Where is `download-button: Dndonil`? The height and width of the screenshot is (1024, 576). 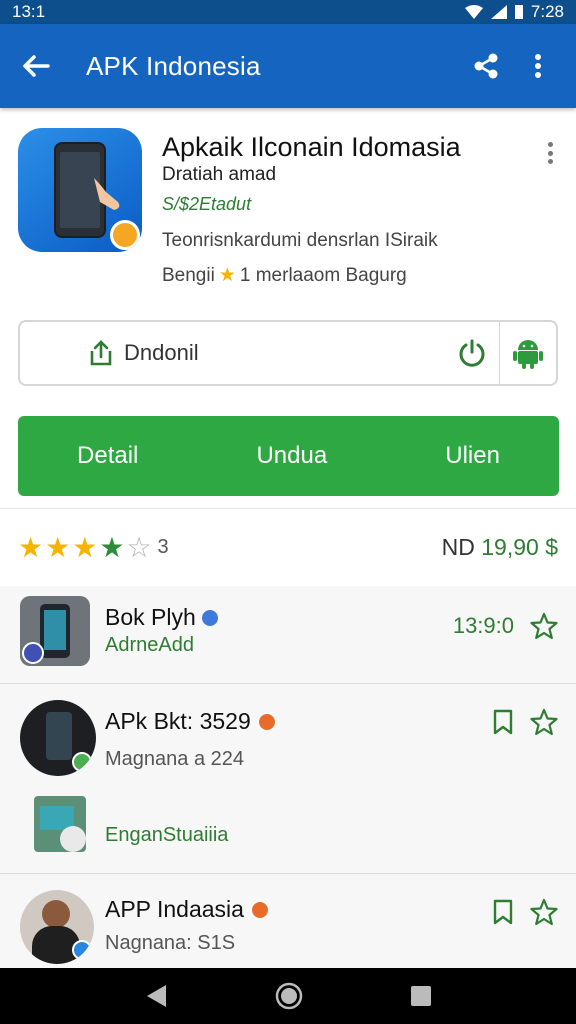 download-button: Dndonil is located at coordinates (266, 353).